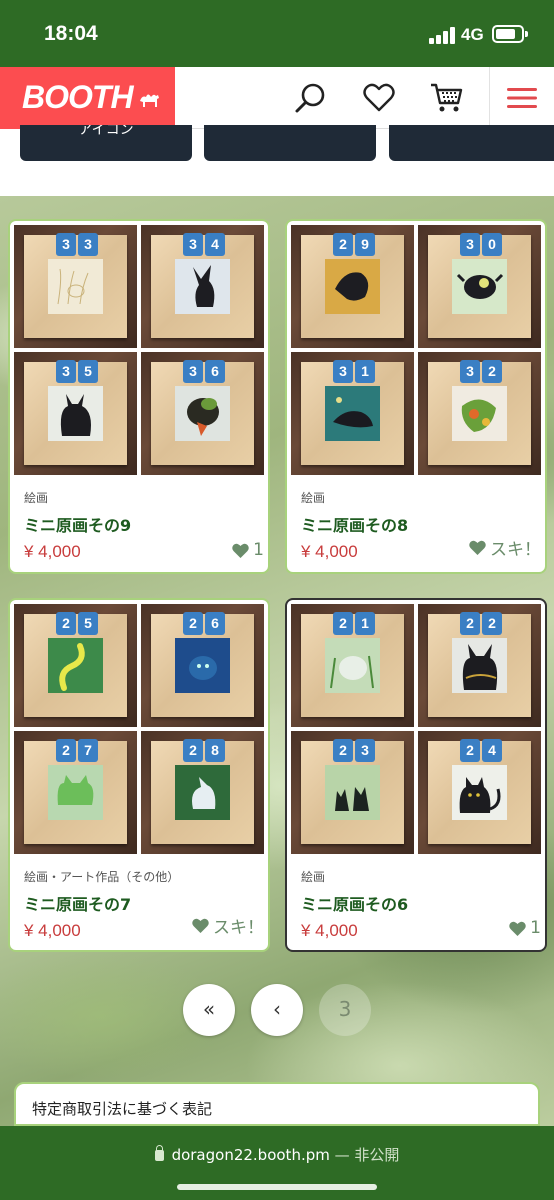 This screenshot has height=1200, width=554. What do you see at coordinates (481, 244) in the screenshot?
I see `number-badge: 30` at bounding box center [481, 244].